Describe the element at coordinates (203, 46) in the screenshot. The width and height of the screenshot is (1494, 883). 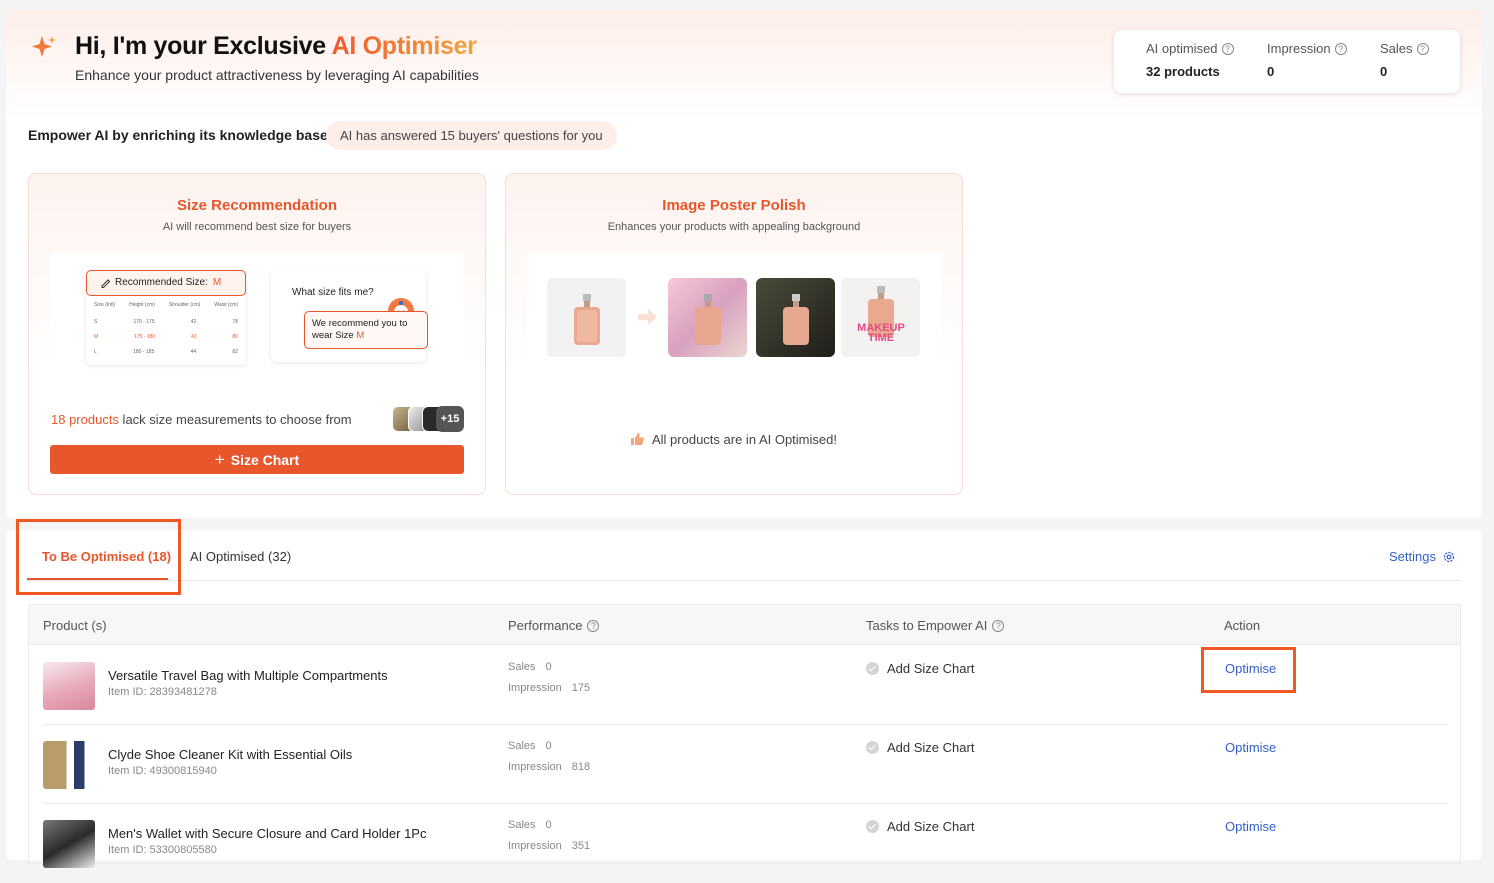
I see `title-prefix: Hi, I'm your Exclusive` at that location.